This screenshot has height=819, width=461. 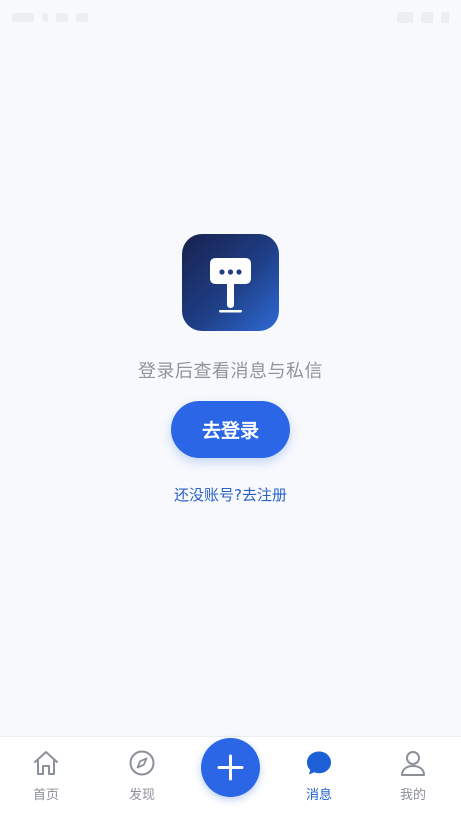 What do you see at coordinates (142, 763) in the screenshot?
I see `compass-icon` at bounding box center [142, 763].